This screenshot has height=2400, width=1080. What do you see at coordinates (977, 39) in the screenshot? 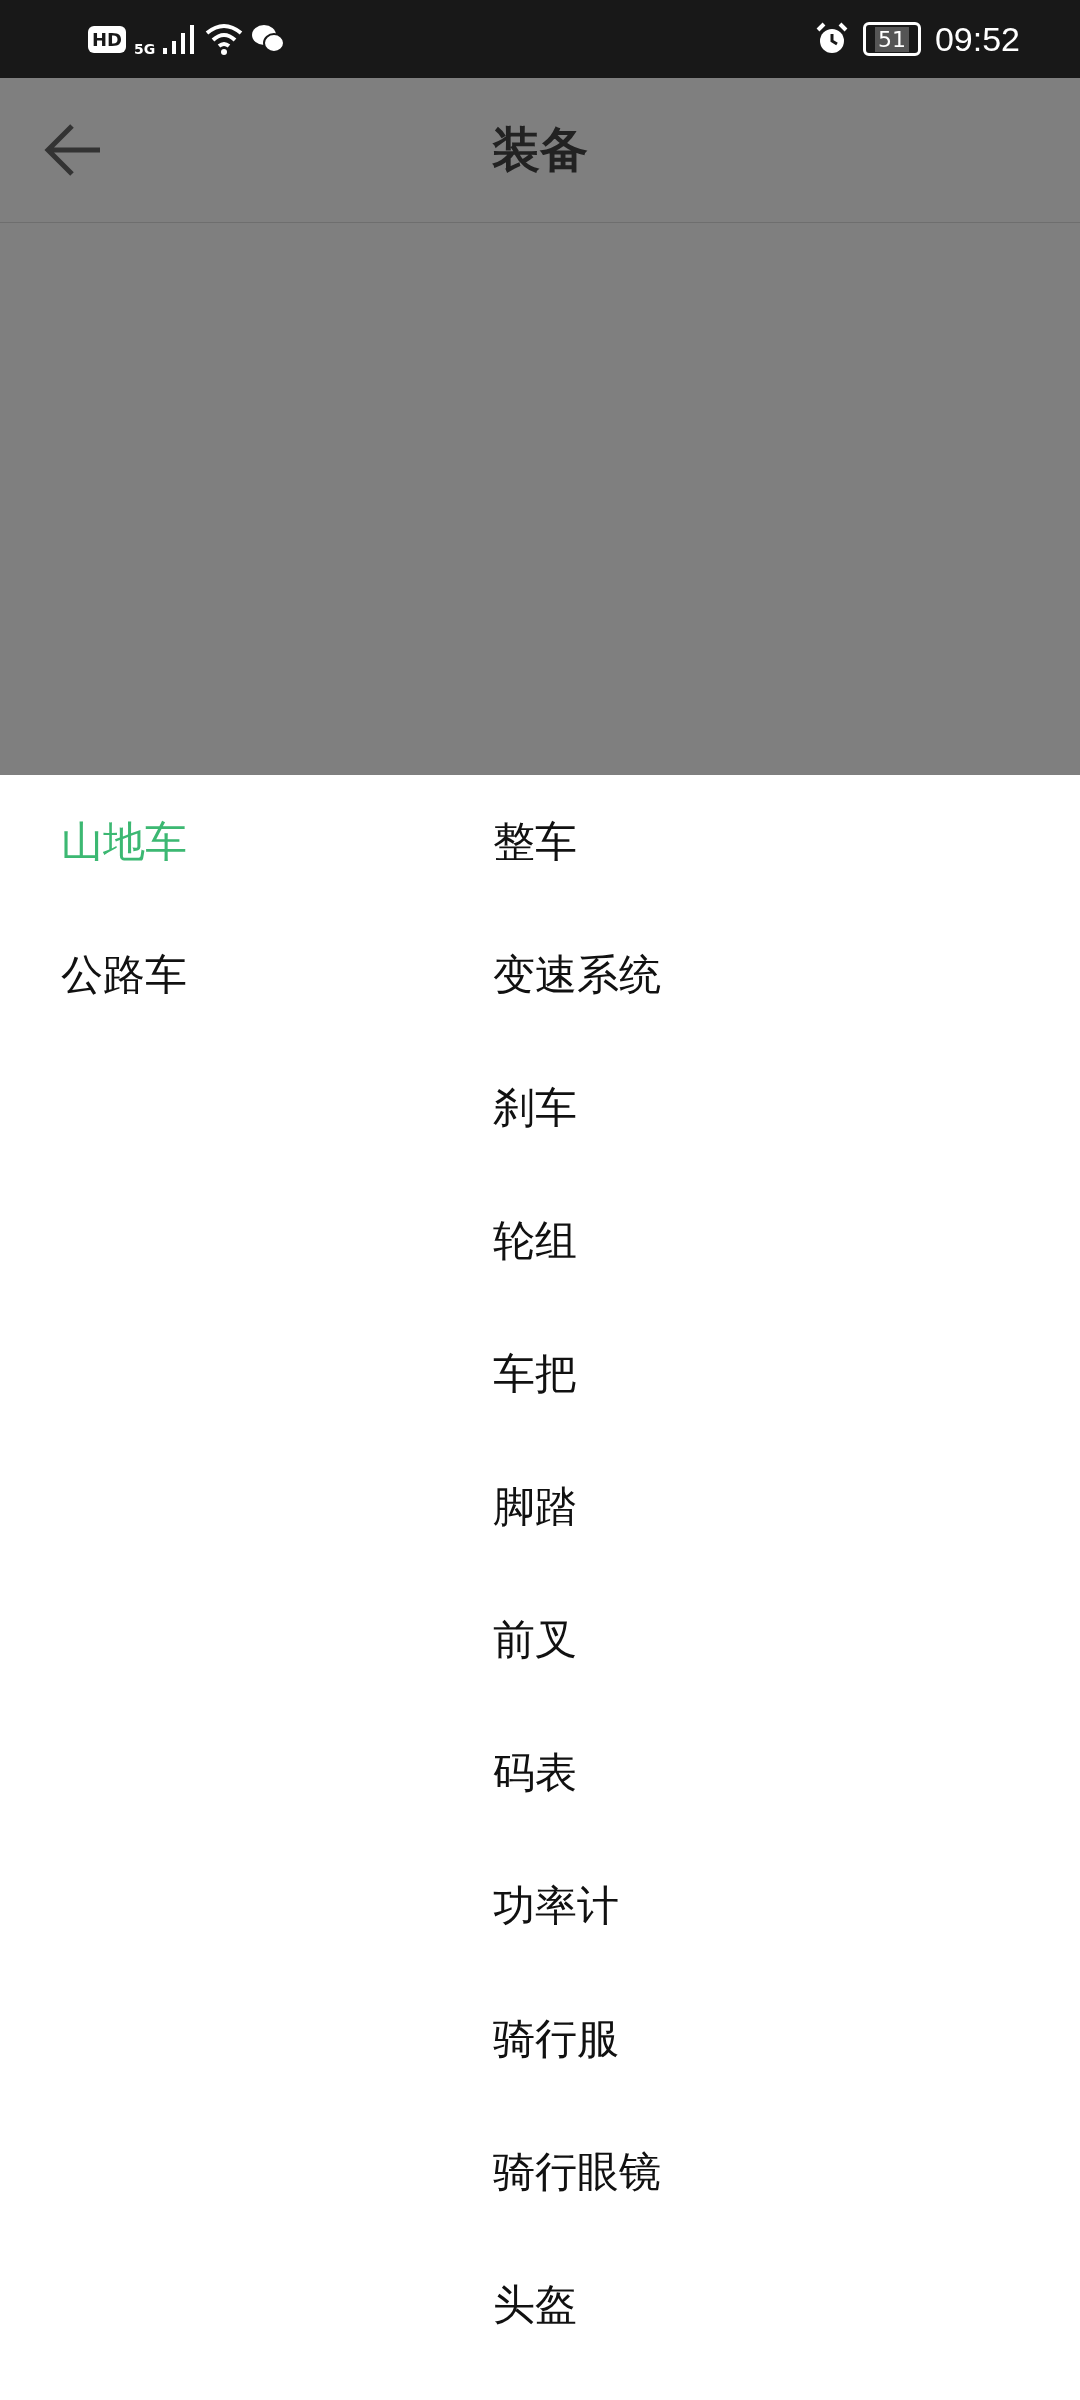
I see `clock-time: 09:52` at bounding box center [977, 39].